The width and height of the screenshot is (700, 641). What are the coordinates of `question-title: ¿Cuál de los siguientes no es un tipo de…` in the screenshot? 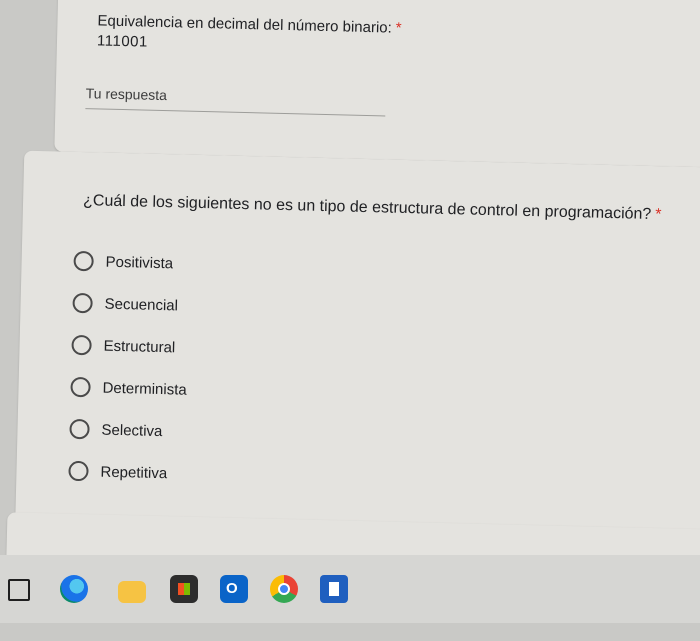 It's located at (372, 208).